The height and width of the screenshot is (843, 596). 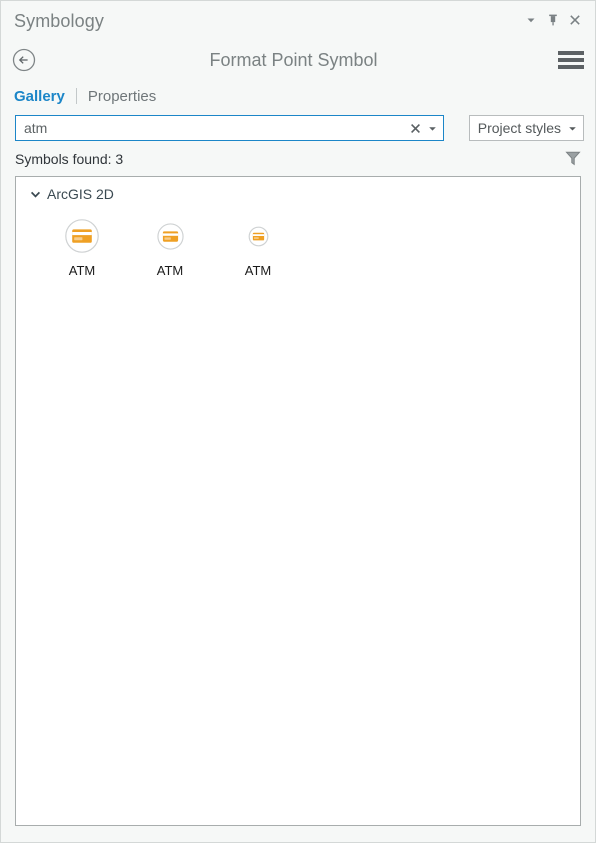 I want to click on search-row: Project styles, so click(x=298, y=128).